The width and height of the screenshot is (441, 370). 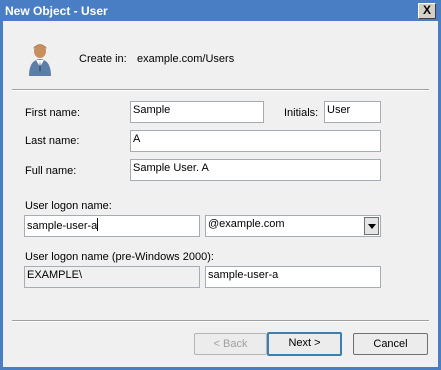 What do you see at coordinates (137, 139) in the screenshot?
I see `last-name-value: A` at bounding box center [137, 139].